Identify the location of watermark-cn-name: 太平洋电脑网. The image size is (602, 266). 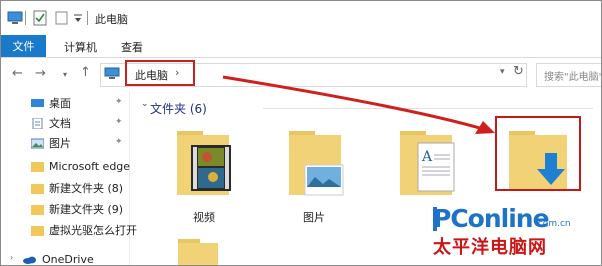
(490, 247).